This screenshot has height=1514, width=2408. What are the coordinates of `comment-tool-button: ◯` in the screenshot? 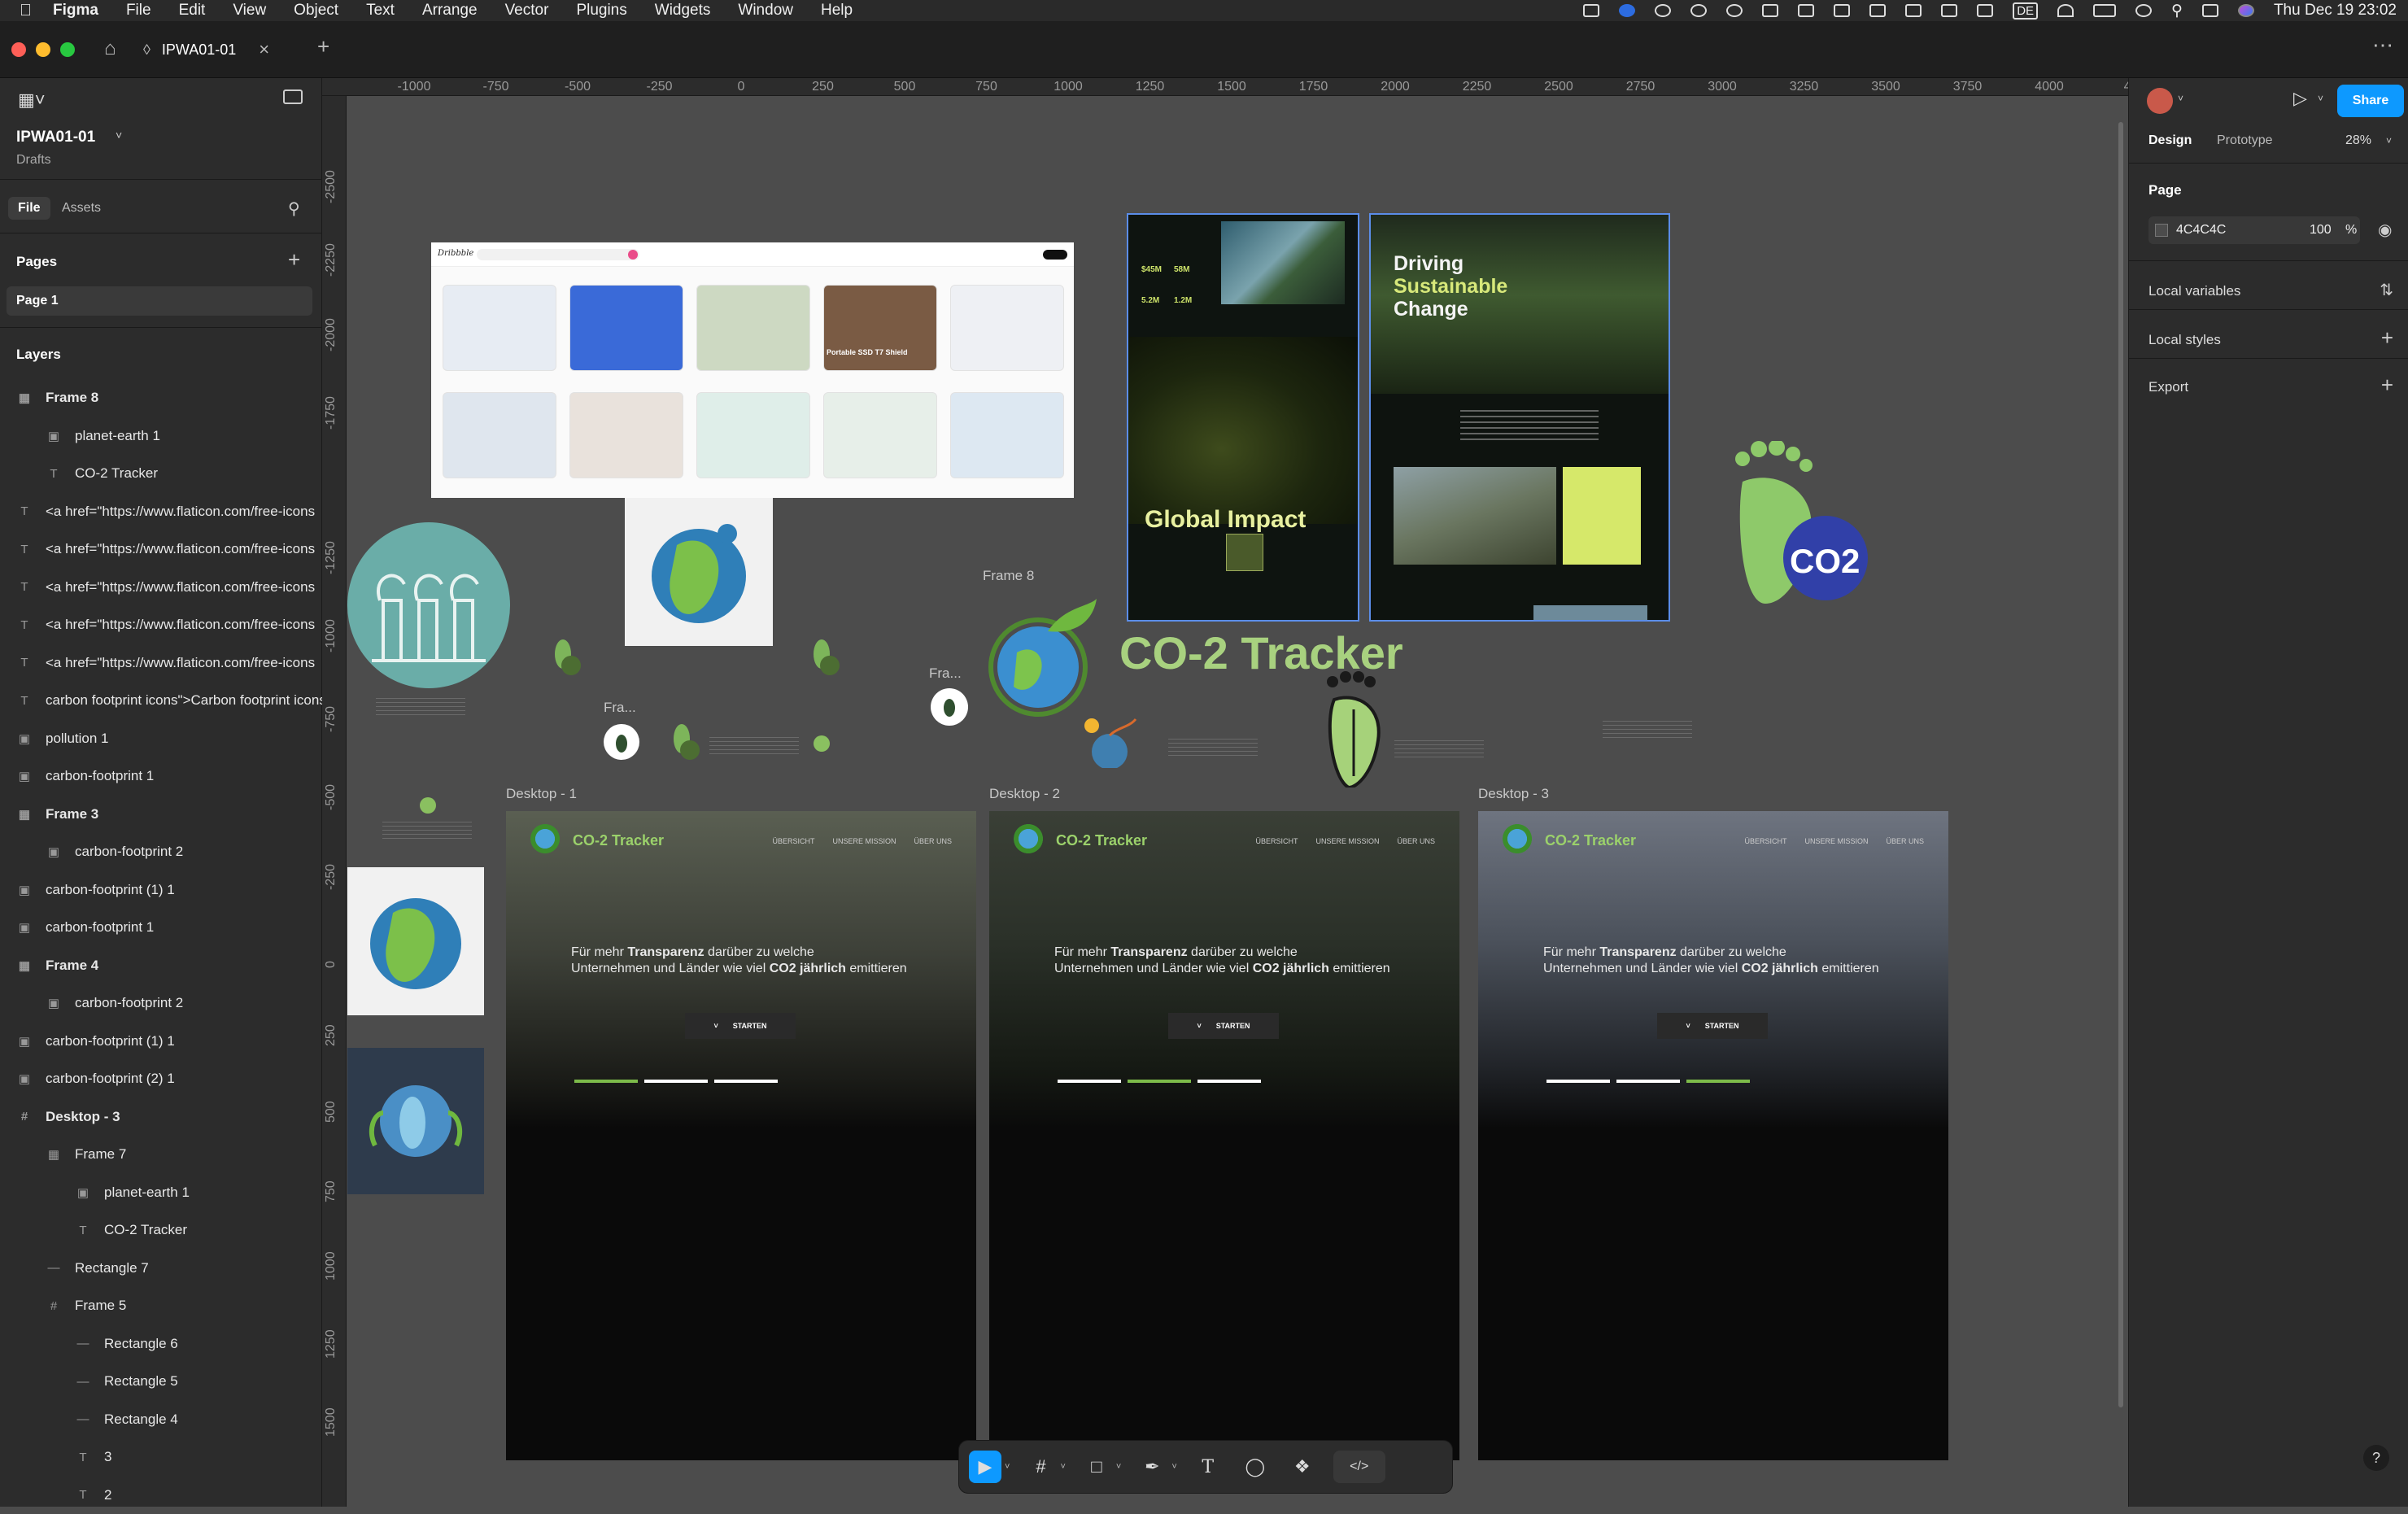 It's located at (1256, 1467).